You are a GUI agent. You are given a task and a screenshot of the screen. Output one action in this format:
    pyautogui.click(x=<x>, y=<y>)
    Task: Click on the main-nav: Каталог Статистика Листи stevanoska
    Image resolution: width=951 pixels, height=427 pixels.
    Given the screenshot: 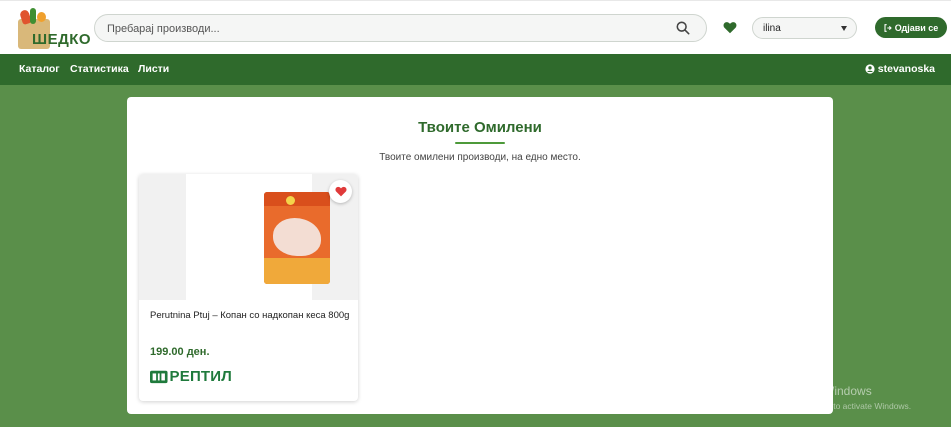 What is the action you would take?
    pyautogui.click(x=475, y=69)
    